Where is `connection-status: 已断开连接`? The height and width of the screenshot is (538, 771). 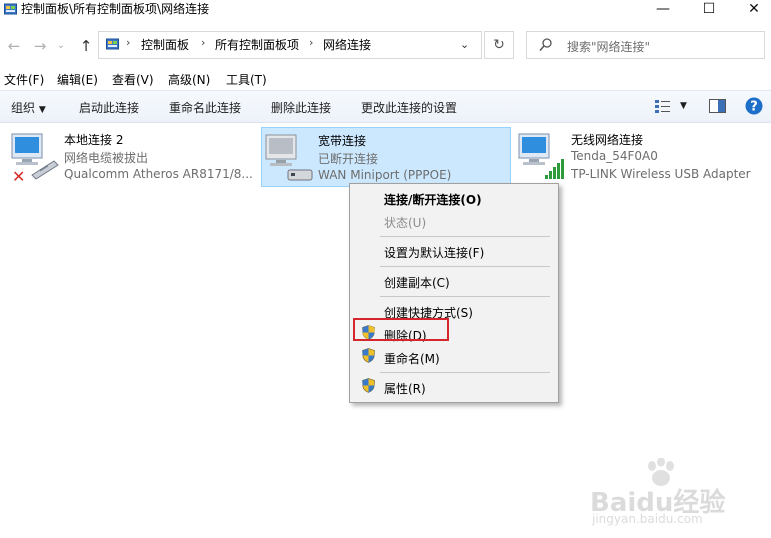 connection-status: 已断开连接 is located at coordinates (348, 159).